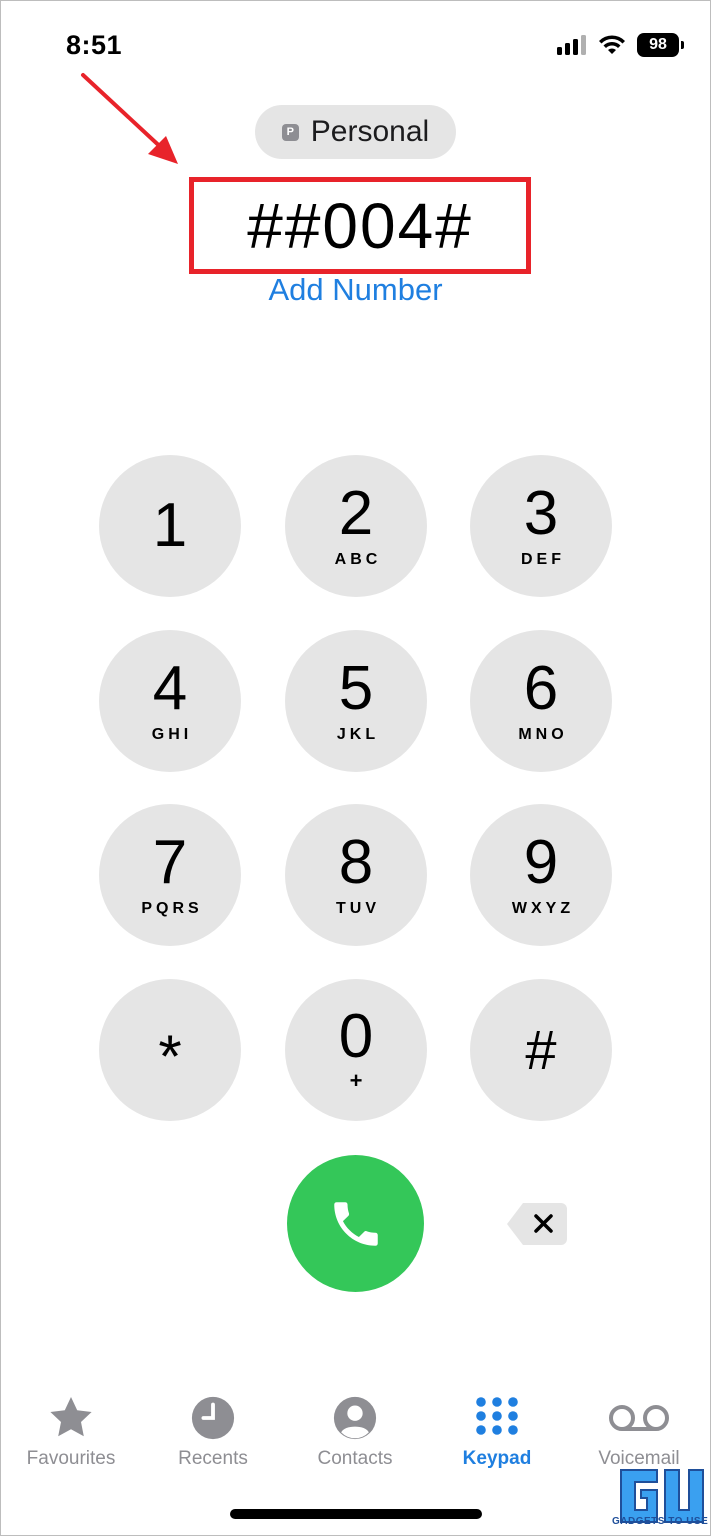 The height and width of the screenshot is (1536, 711). Describe the element at coordinates (370, 131) in the screenshot. I see `sim-label: Personal` at that location.